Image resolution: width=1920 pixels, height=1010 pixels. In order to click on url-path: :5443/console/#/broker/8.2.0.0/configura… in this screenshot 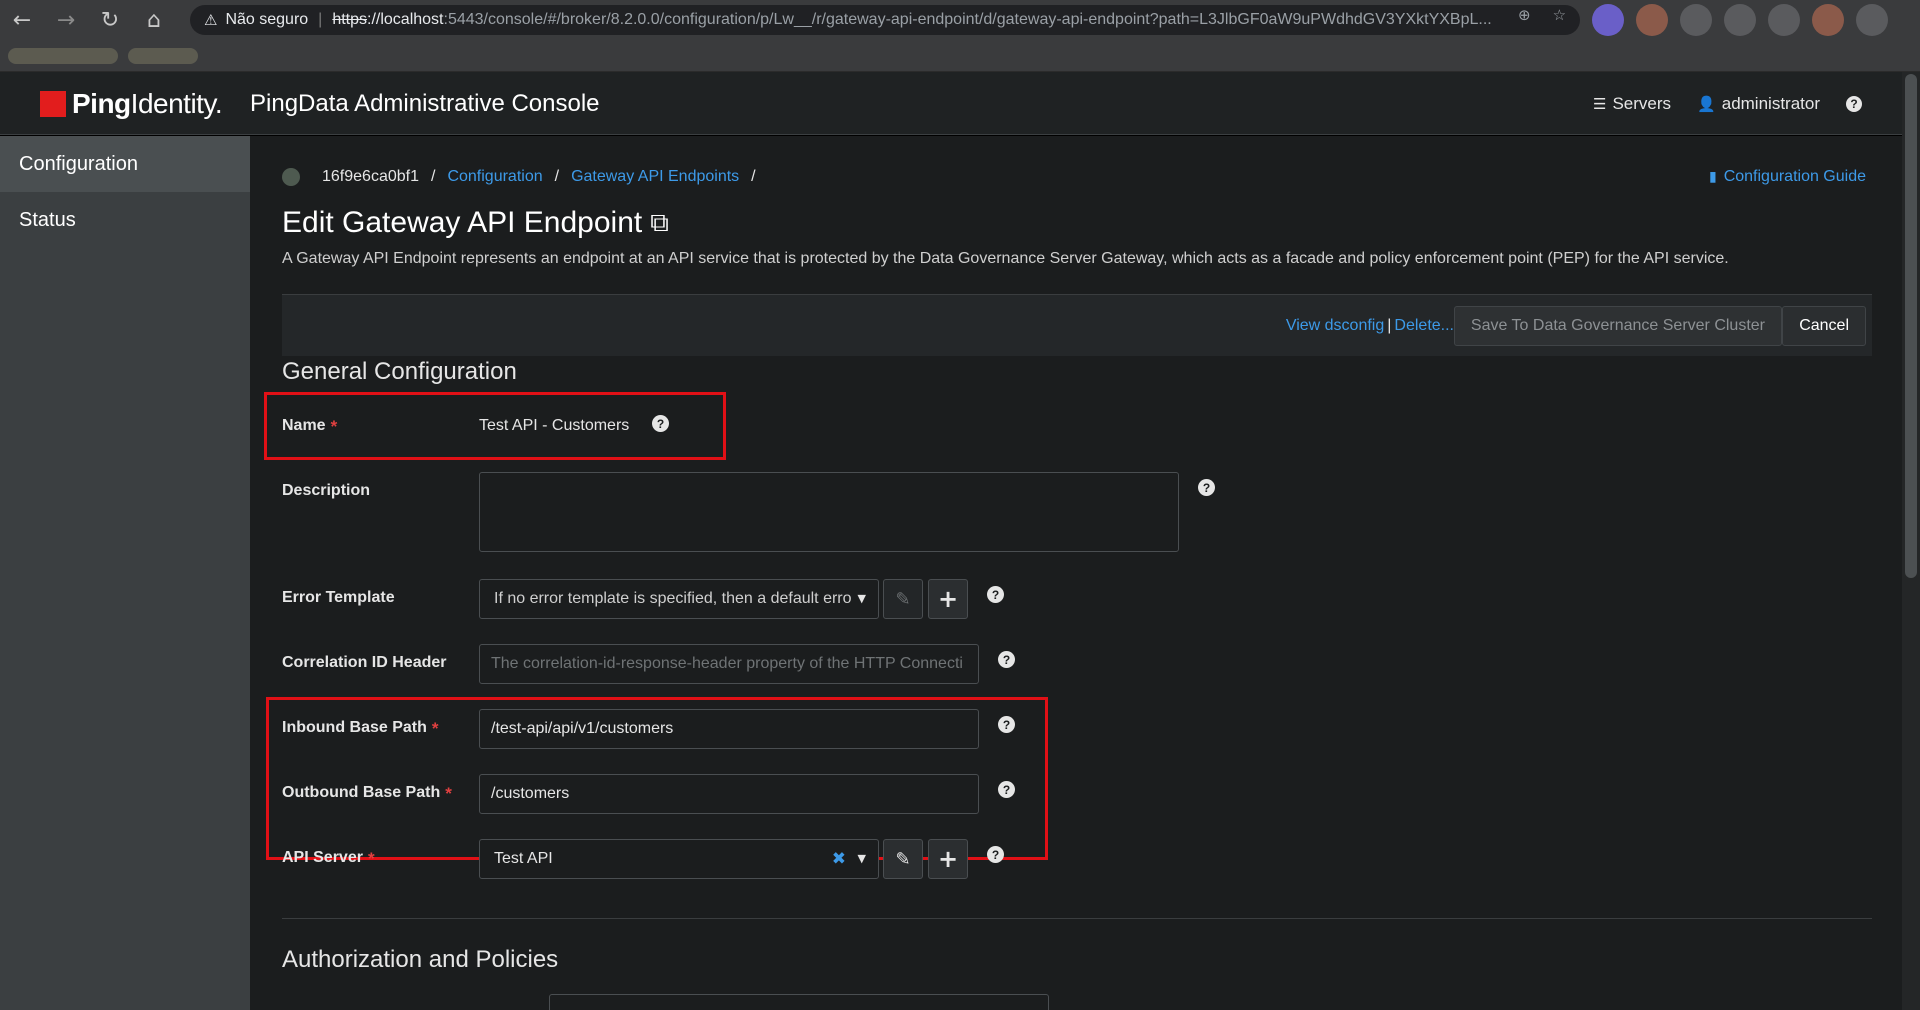, I will do `click(967, 19)`.